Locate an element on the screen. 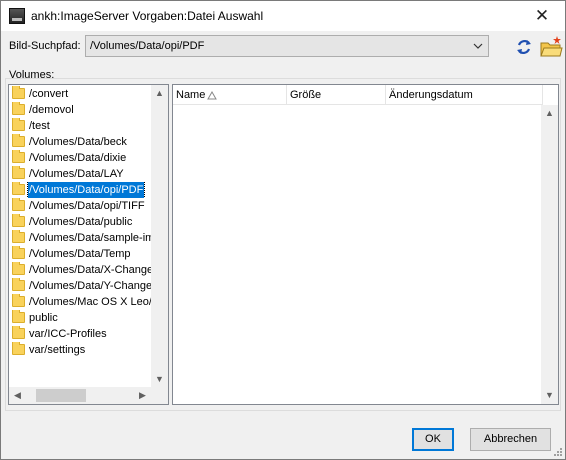 Image resolution: width=566 pixels, height=460 pixels. volume-list-item: /Volumes/Data/opi/TIFF is located at coordinates (80, 206).